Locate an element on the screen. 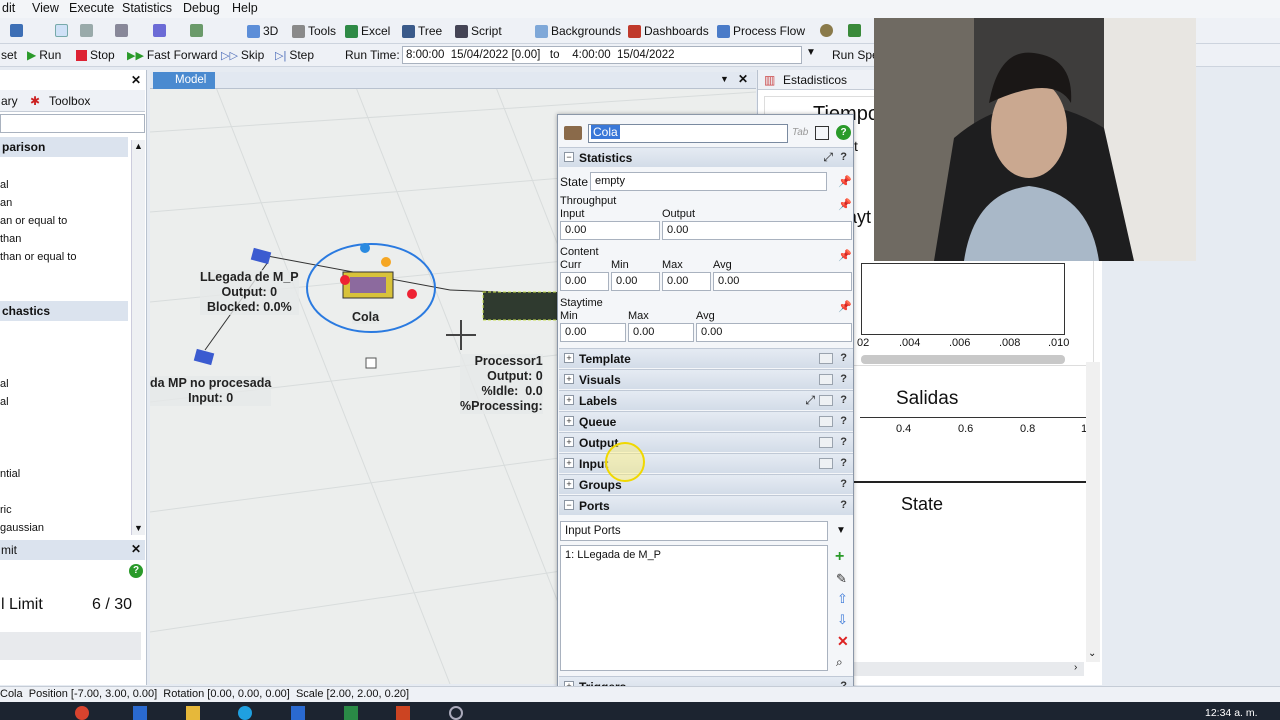 The height and width of the screenshot is (720, 1280). tools-button: Tools is located at coordinates (314, 31).